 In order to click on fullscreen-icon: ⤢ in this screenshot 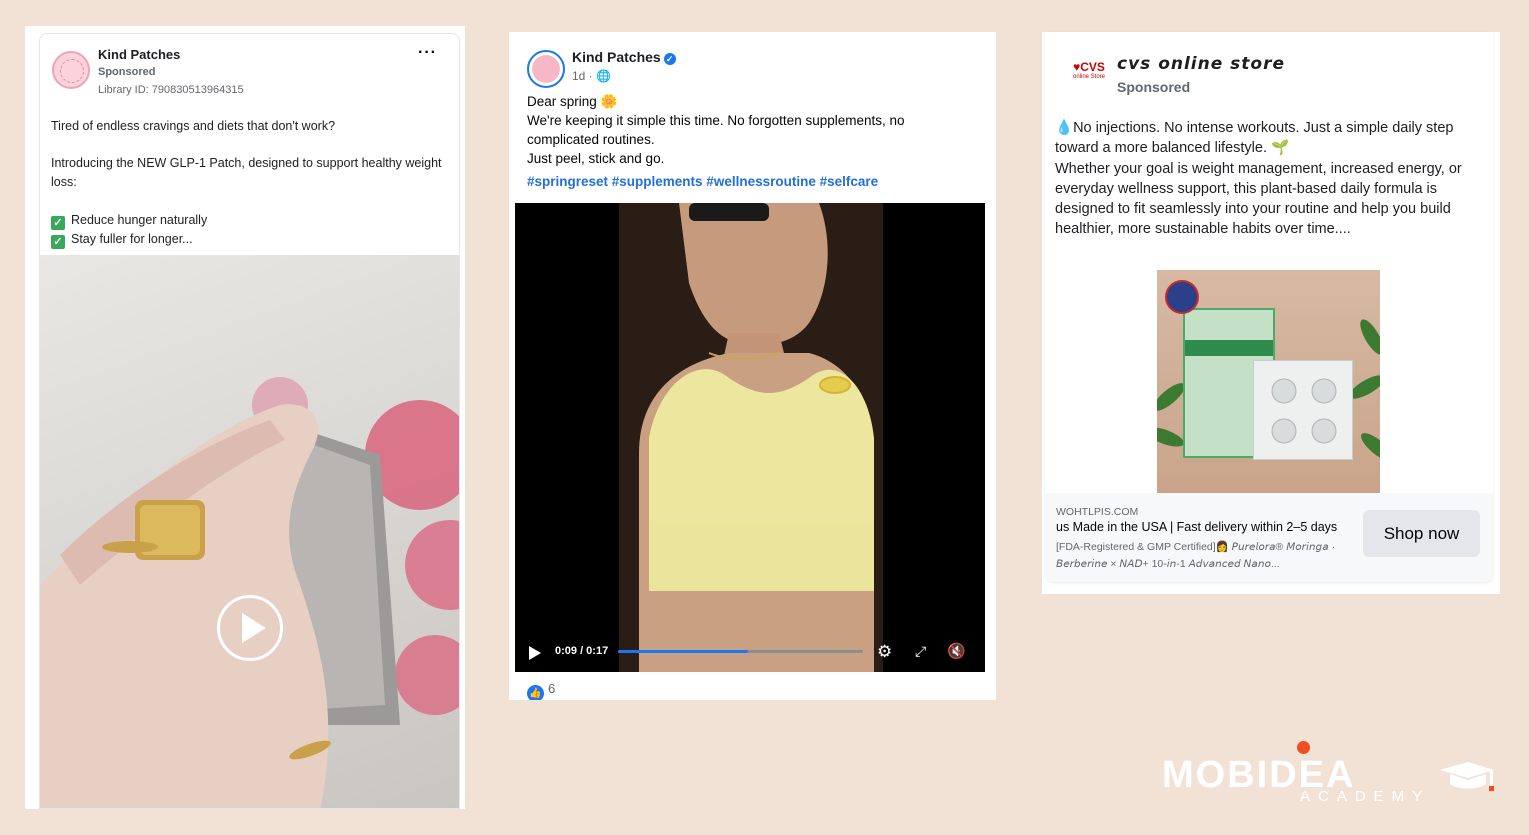, I will do `click(920, 651)`.